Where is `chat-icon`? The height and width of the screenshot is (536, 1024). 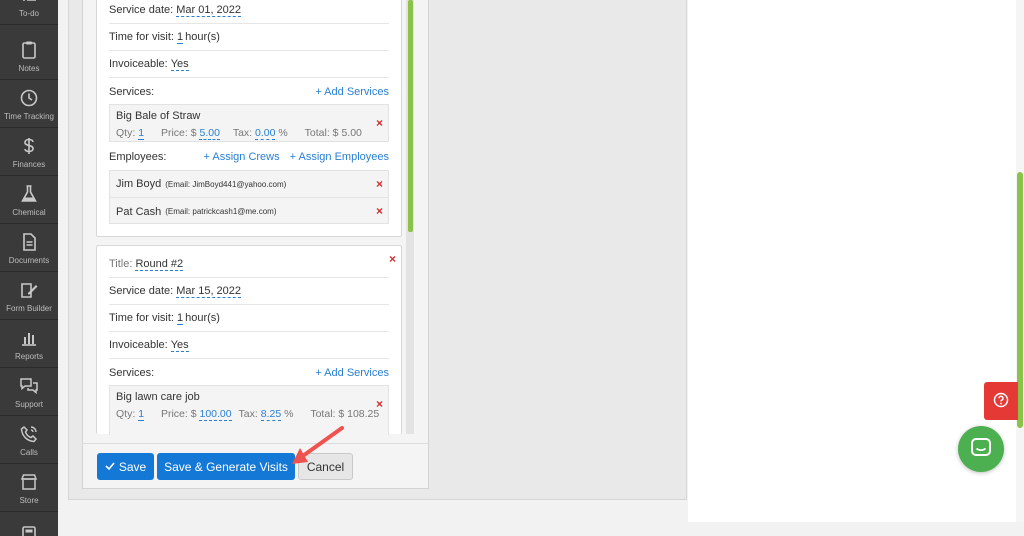
chat-icon is located at coordinates (981, 449).